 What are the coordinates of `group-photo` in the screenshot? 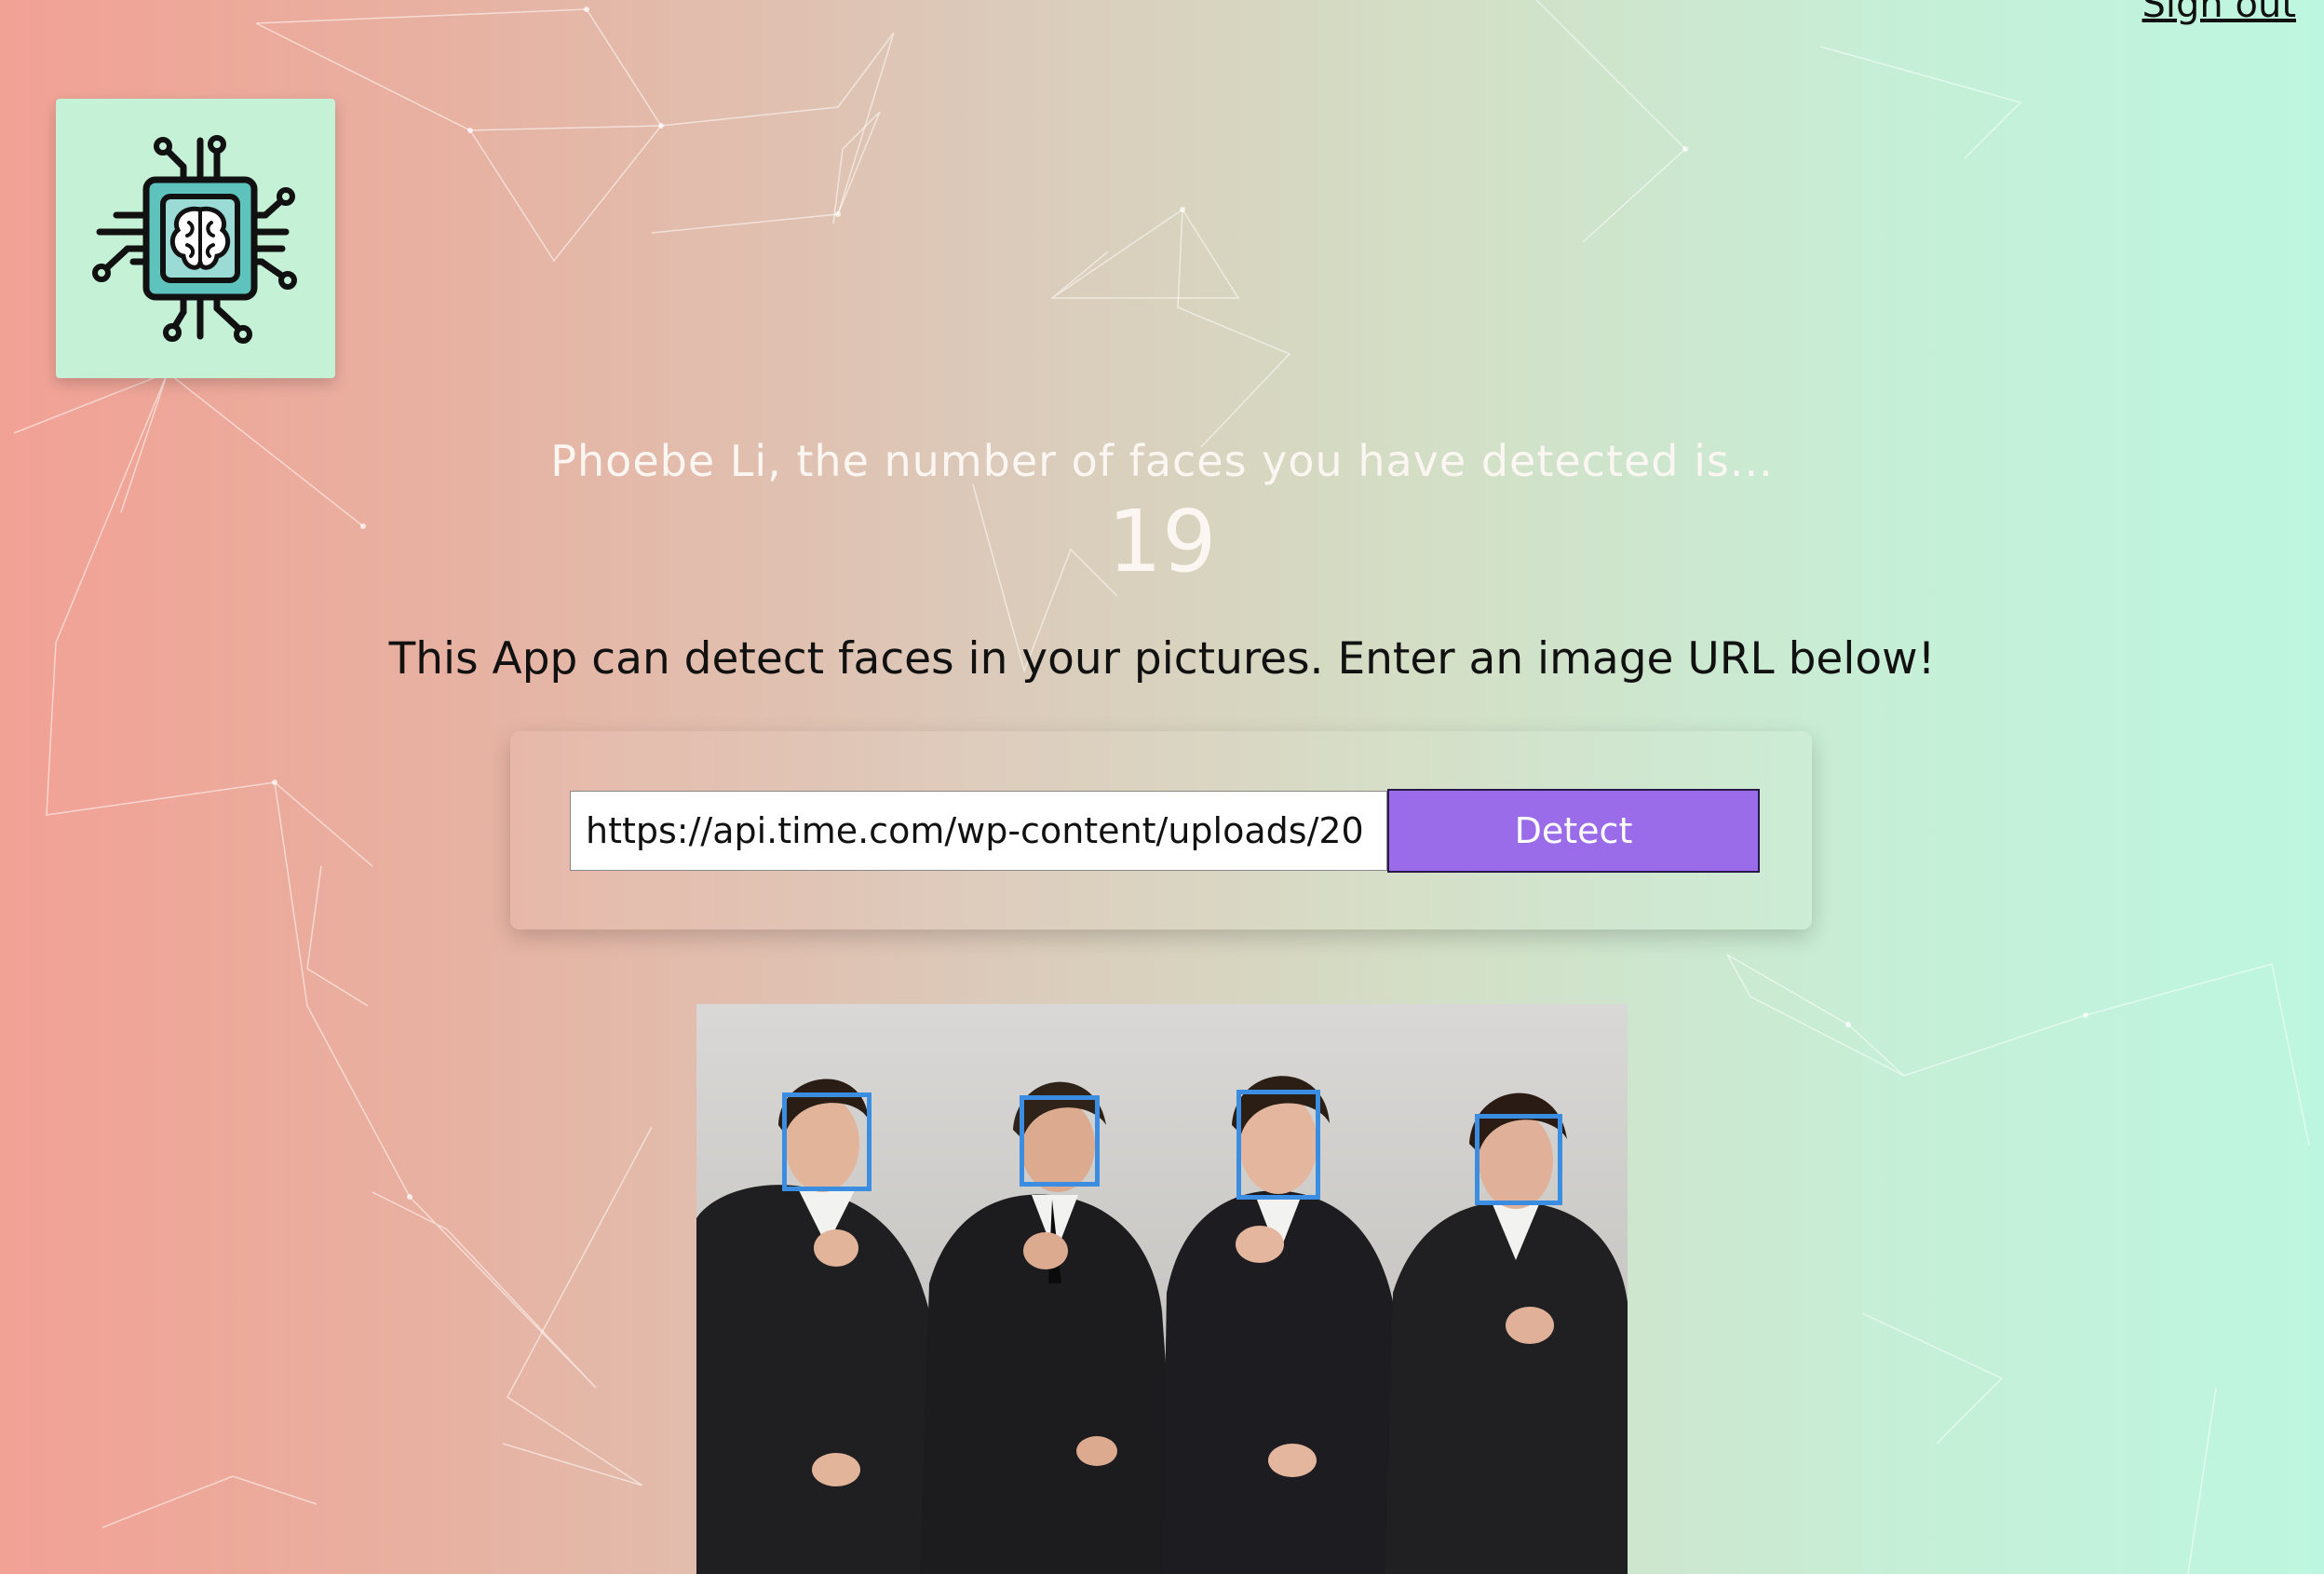 It's located at (1162, 1289).